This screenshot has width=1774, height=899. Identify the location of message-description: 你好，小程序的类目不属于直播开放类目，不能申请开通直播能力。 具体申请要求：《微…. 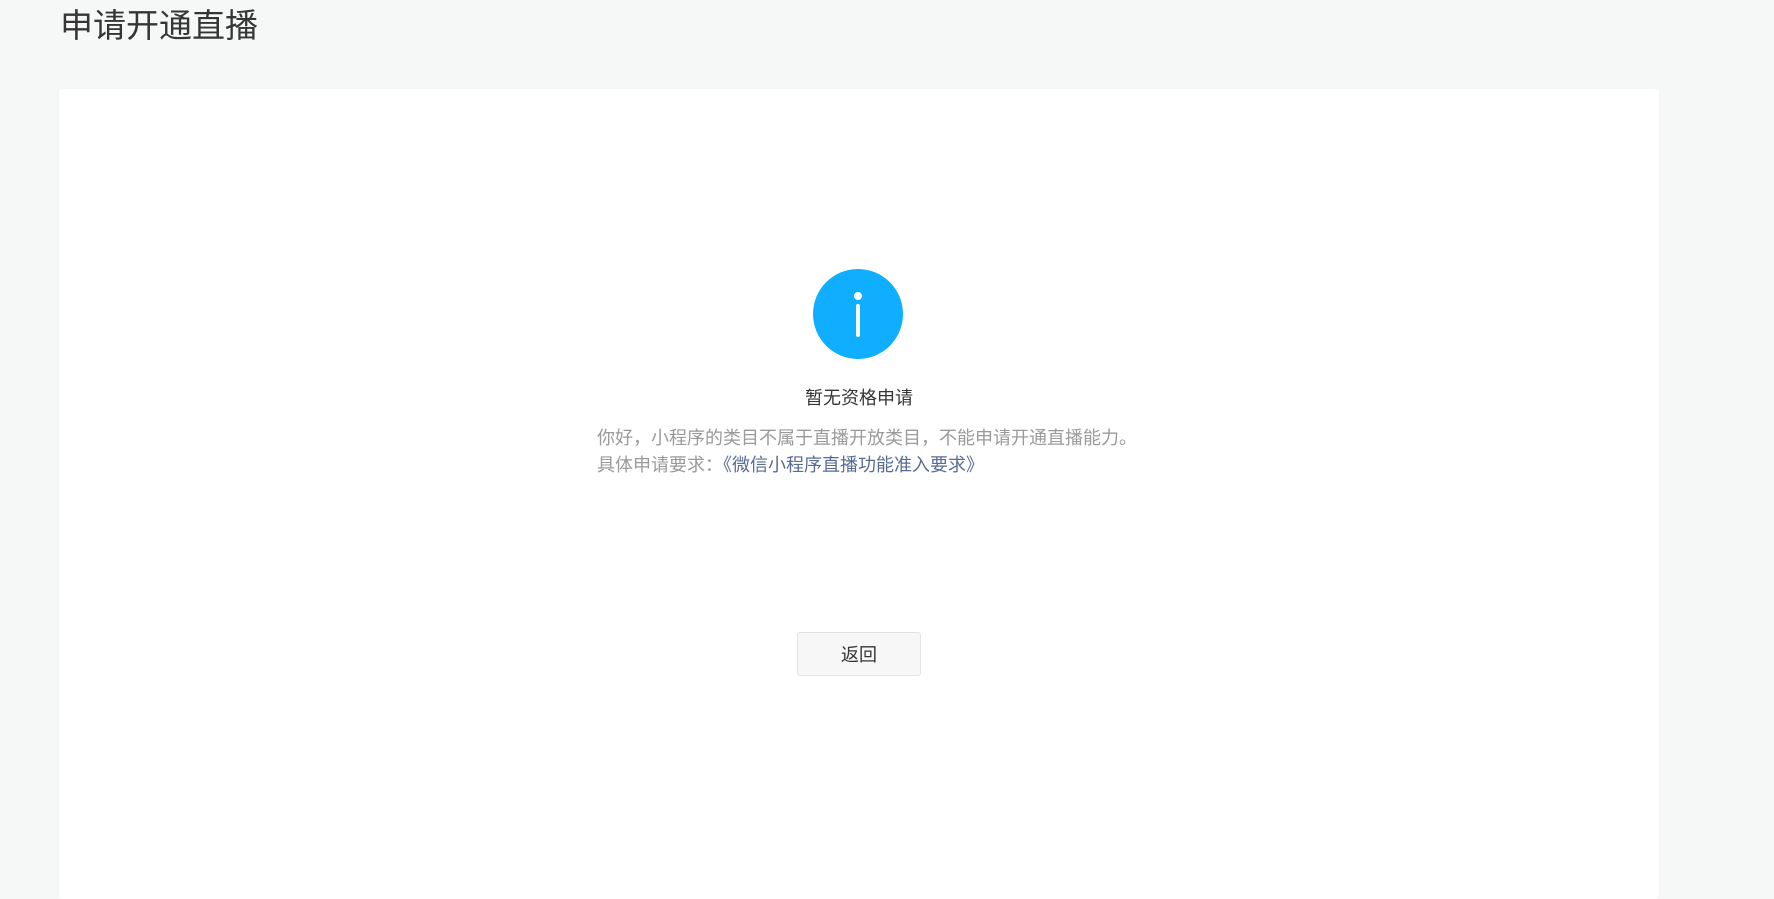
(867, 452).